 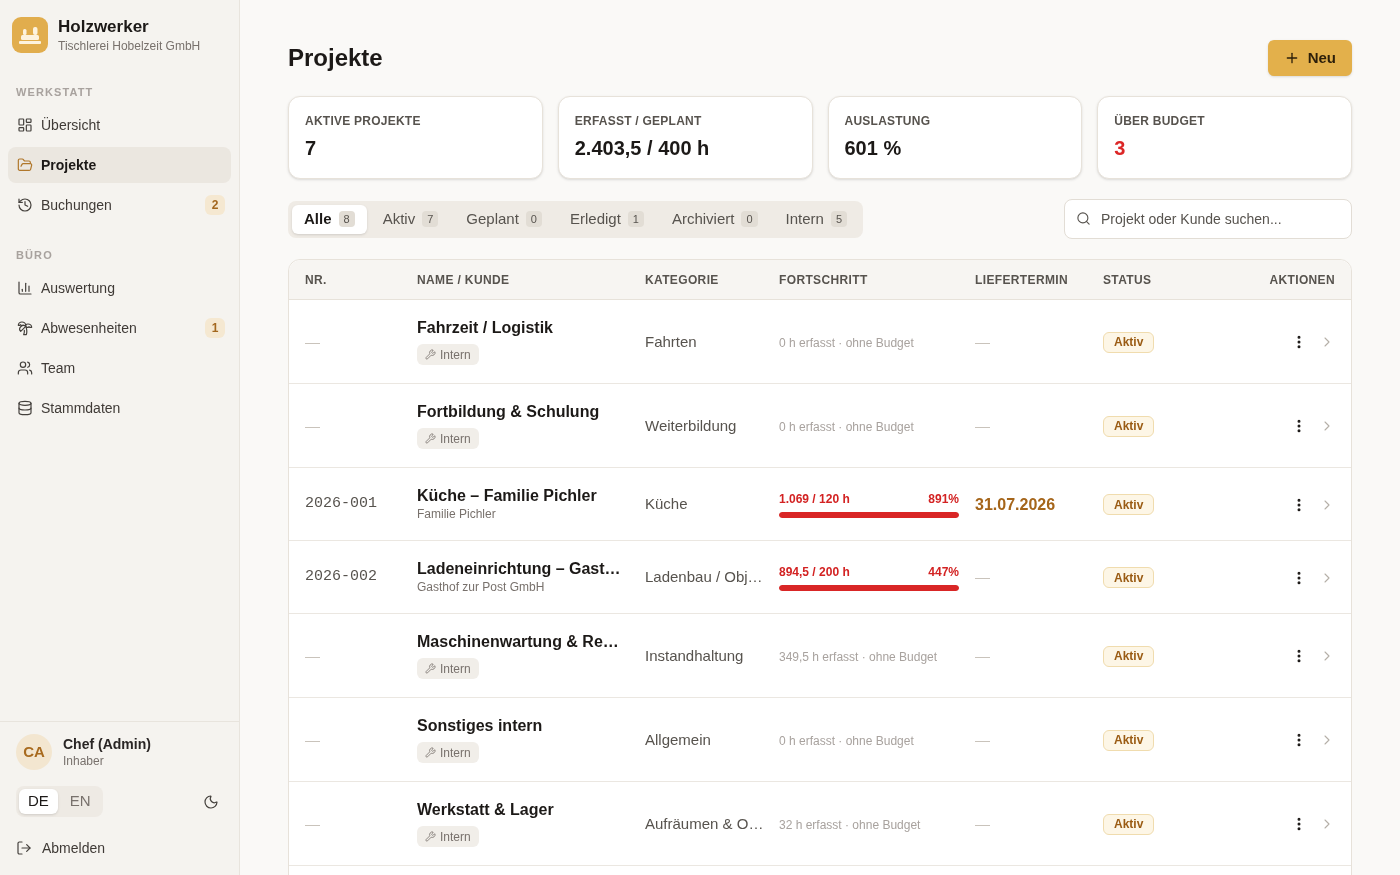 I want to click on nav-item: Abwesenheiten 1, so click(x=119, y=328).